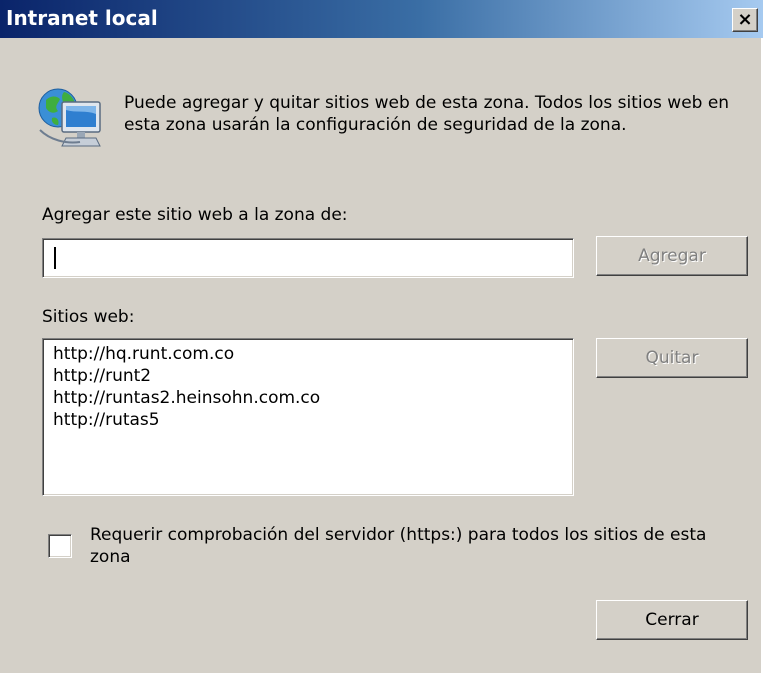 Image resolution: width=765 pixels, height=673 pixels. What do you see at coordinates (55, 258) in the screenshot?
I see `text-caret` at bounding box center [55, 258].